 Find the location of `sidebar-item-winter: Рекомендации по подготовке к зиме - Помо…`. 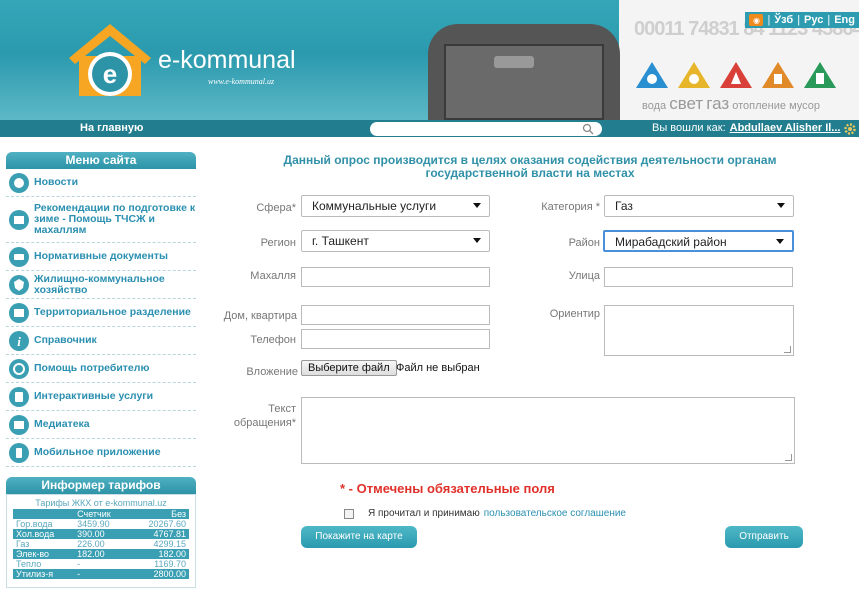

sidebar-item-winter: Рекомендации по подготовке к зиме - Помо… is located at coordinates (101, 220).